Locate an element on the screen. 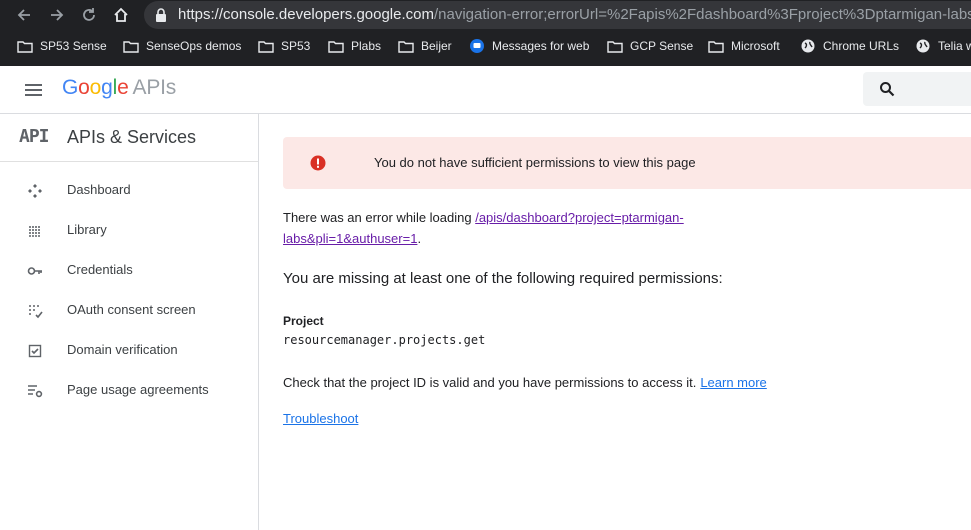 The height and width of the screenshot is (530, 971). bookmark-item: Chrome URLs is located at coordinates (849, 46).